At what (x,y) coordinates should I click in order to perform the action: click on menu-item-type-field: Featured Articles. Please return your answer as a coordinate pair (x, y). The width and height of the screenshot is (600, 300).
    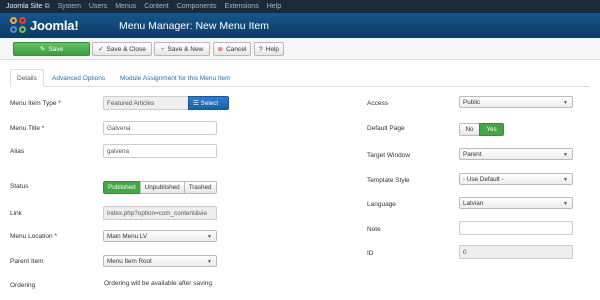
    Looking at the image, I should click on (146, 103).